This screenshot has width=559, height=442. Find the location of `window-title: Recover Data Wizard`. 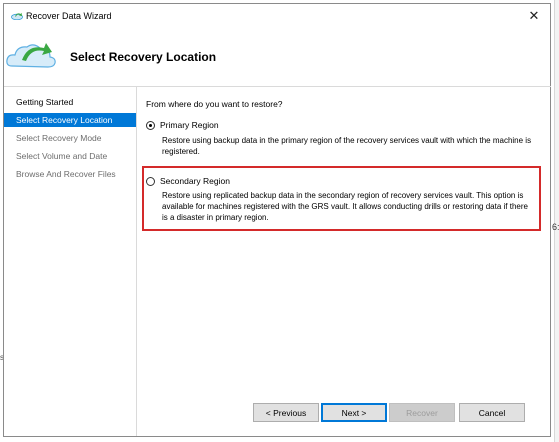

window-title: Recover Data Wizard is located at coordinates (69, 16).